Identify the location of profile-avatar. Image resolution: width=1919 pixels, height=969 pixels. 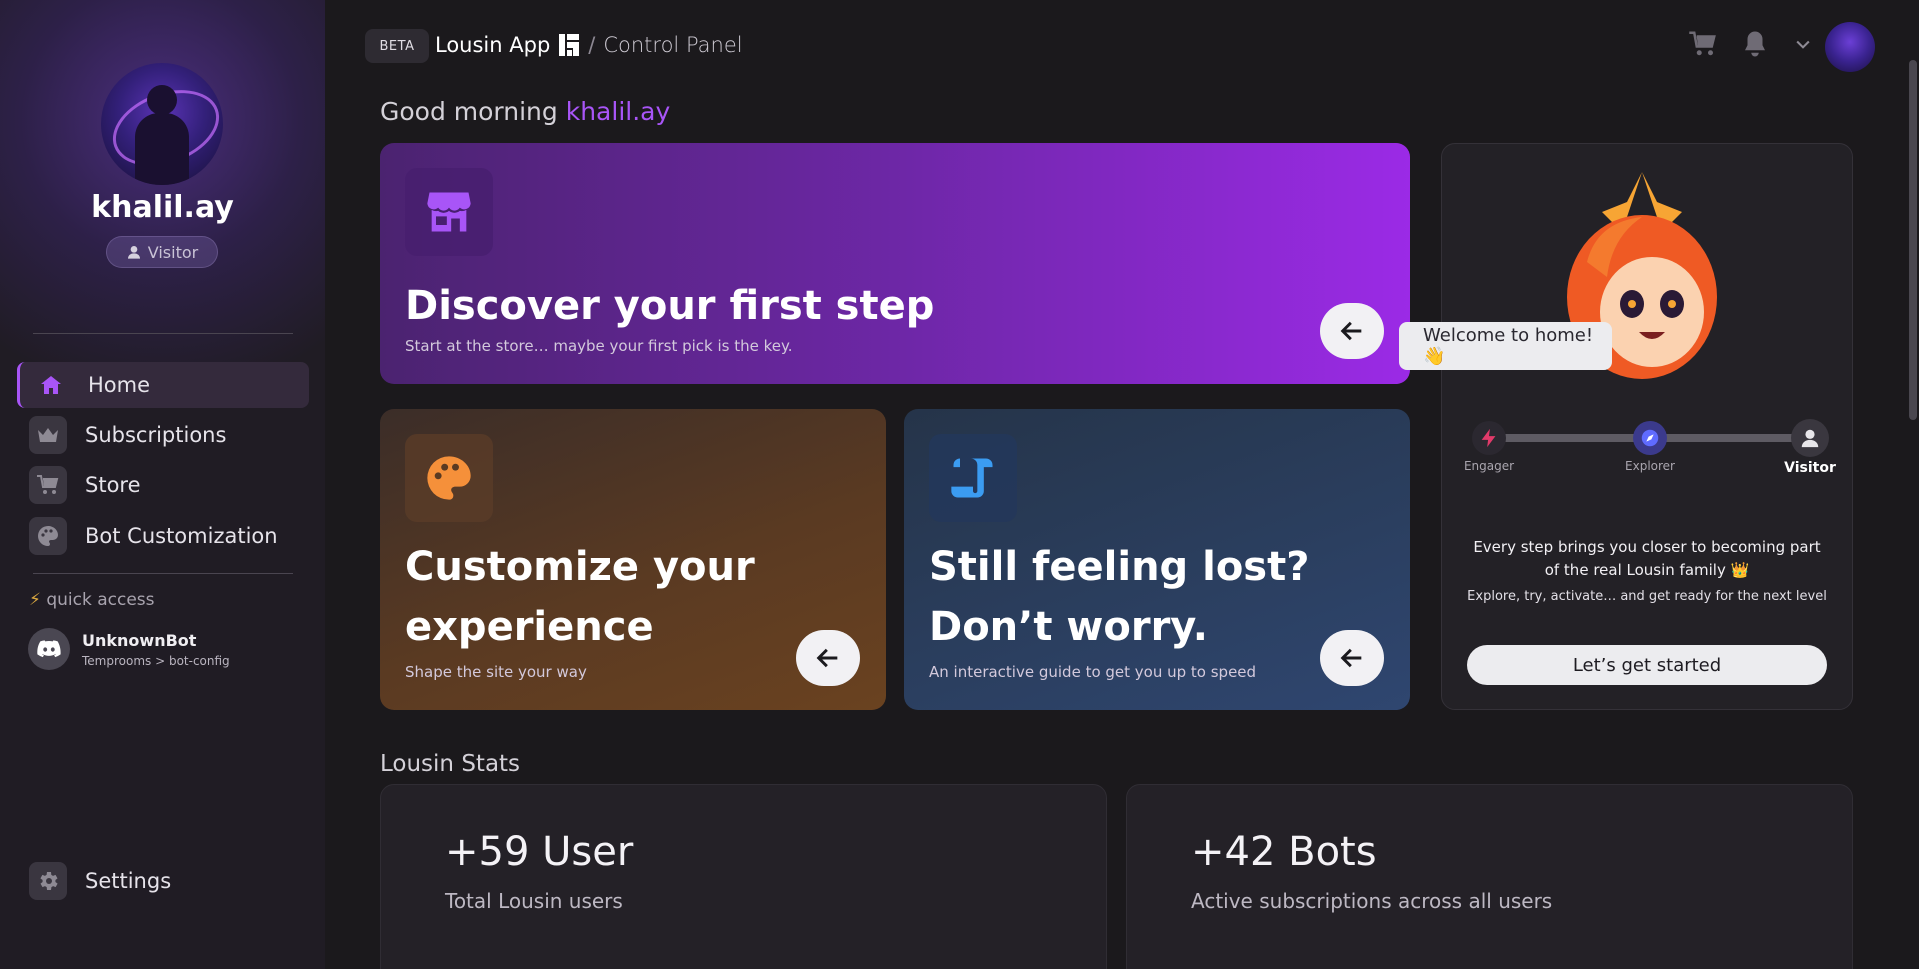
(162, 124).